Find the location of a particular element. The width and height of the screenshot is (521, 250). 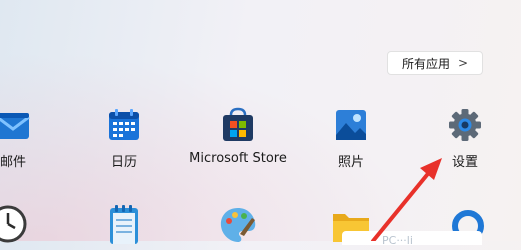

app-tile-calendar: 日历 is located at coordinates (124, 142).